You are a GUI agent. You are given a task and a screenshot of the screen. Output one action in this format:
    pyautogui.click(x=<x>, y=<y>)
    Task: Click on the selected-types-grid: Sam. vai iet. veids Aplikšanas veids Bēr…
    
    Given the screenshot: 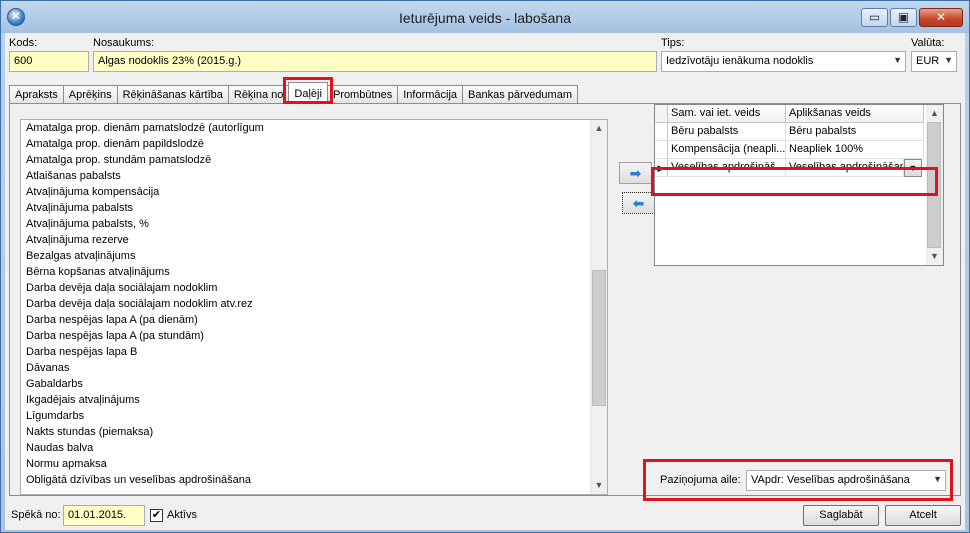 What is the action you would take?
    pyautogui.click(x=799, y=185)
    